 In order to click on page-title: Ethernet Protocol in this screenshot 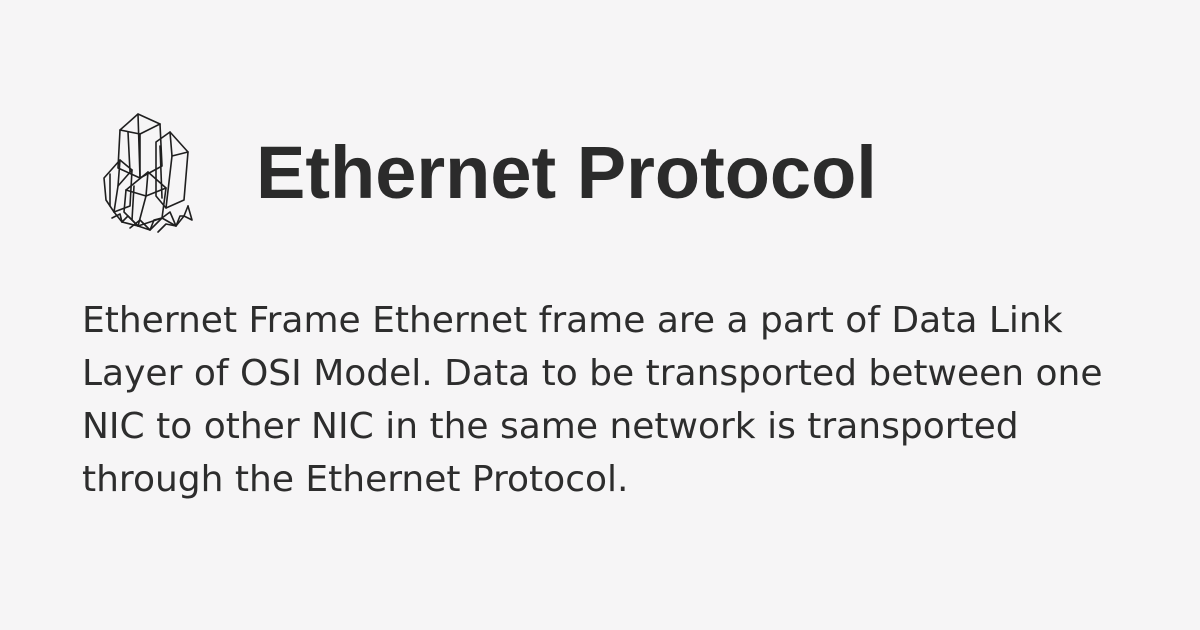, I will do `click(566, 172)`.